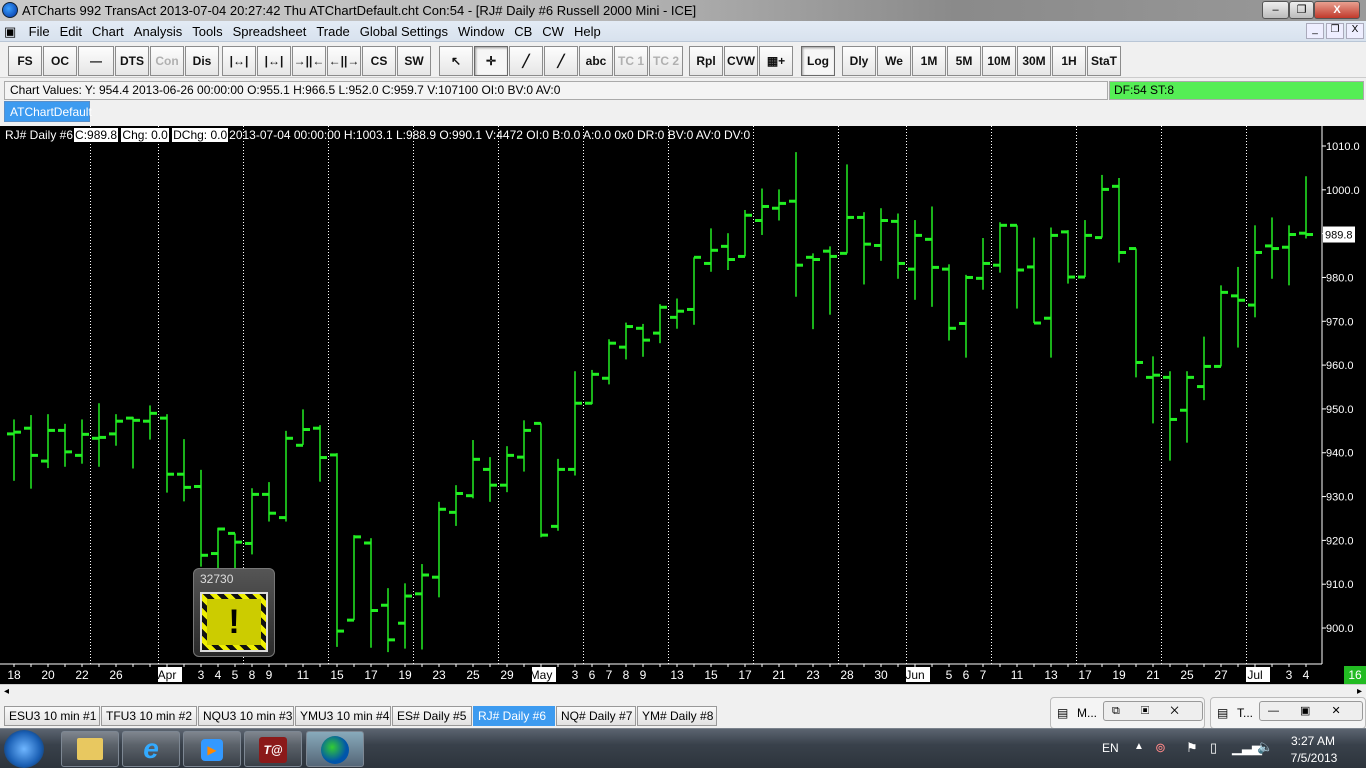  What do you see at coordinates (39, 31) in the screenshot?
I see `menu-file: File` at bounding box center [39, 31].